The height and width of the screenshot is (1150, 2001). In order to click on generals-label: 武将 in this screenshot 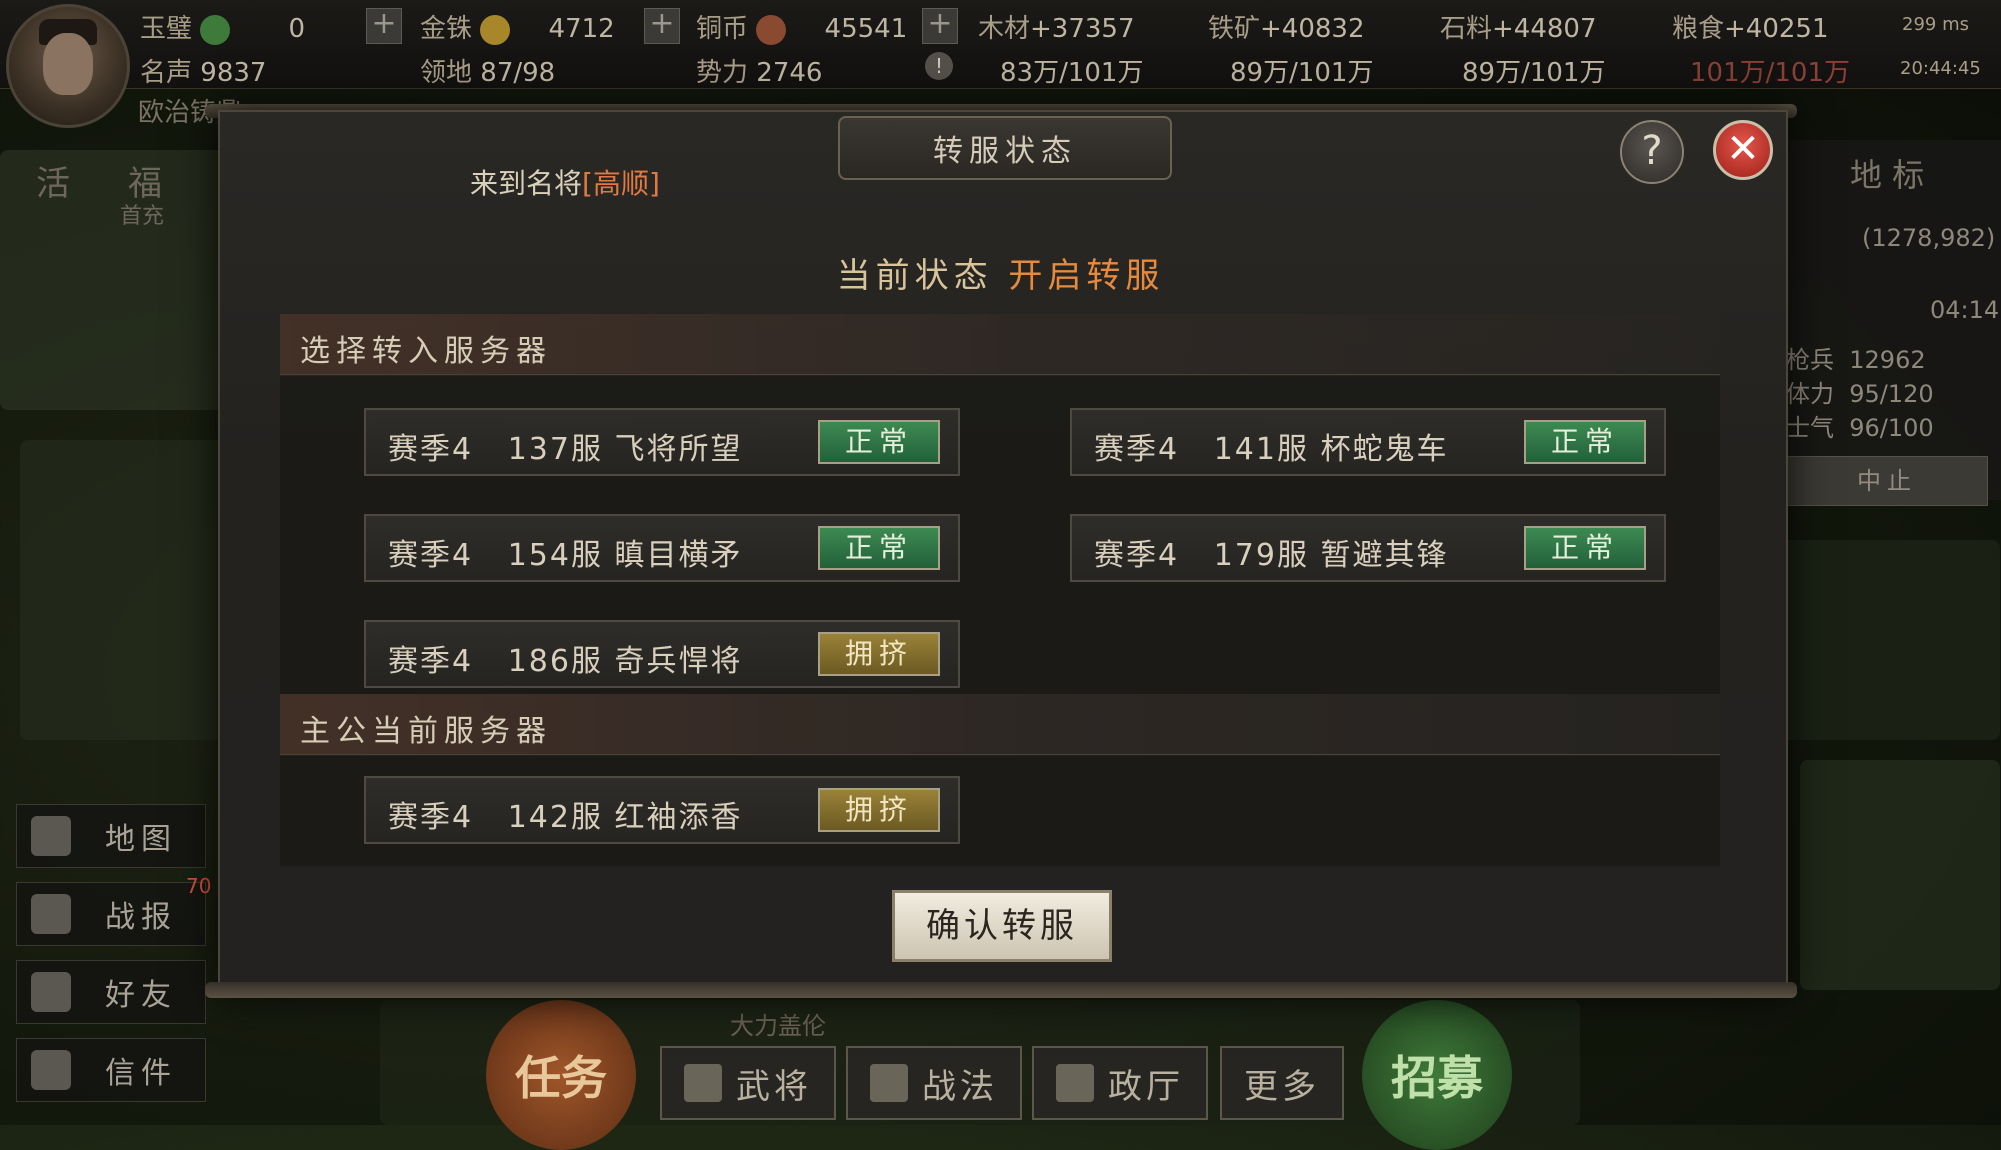, I will do `click(774, 1086)`.